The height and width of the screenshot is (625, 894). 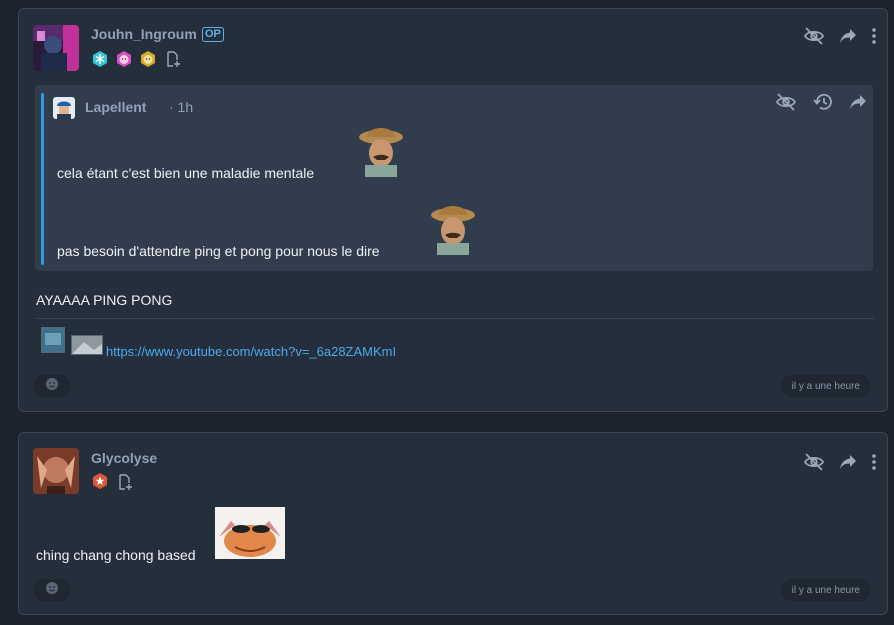 What do you see at coordinates (124, 458) in the screenshot?
I see `username: Glycolyse` at bounding box center [124, 458].